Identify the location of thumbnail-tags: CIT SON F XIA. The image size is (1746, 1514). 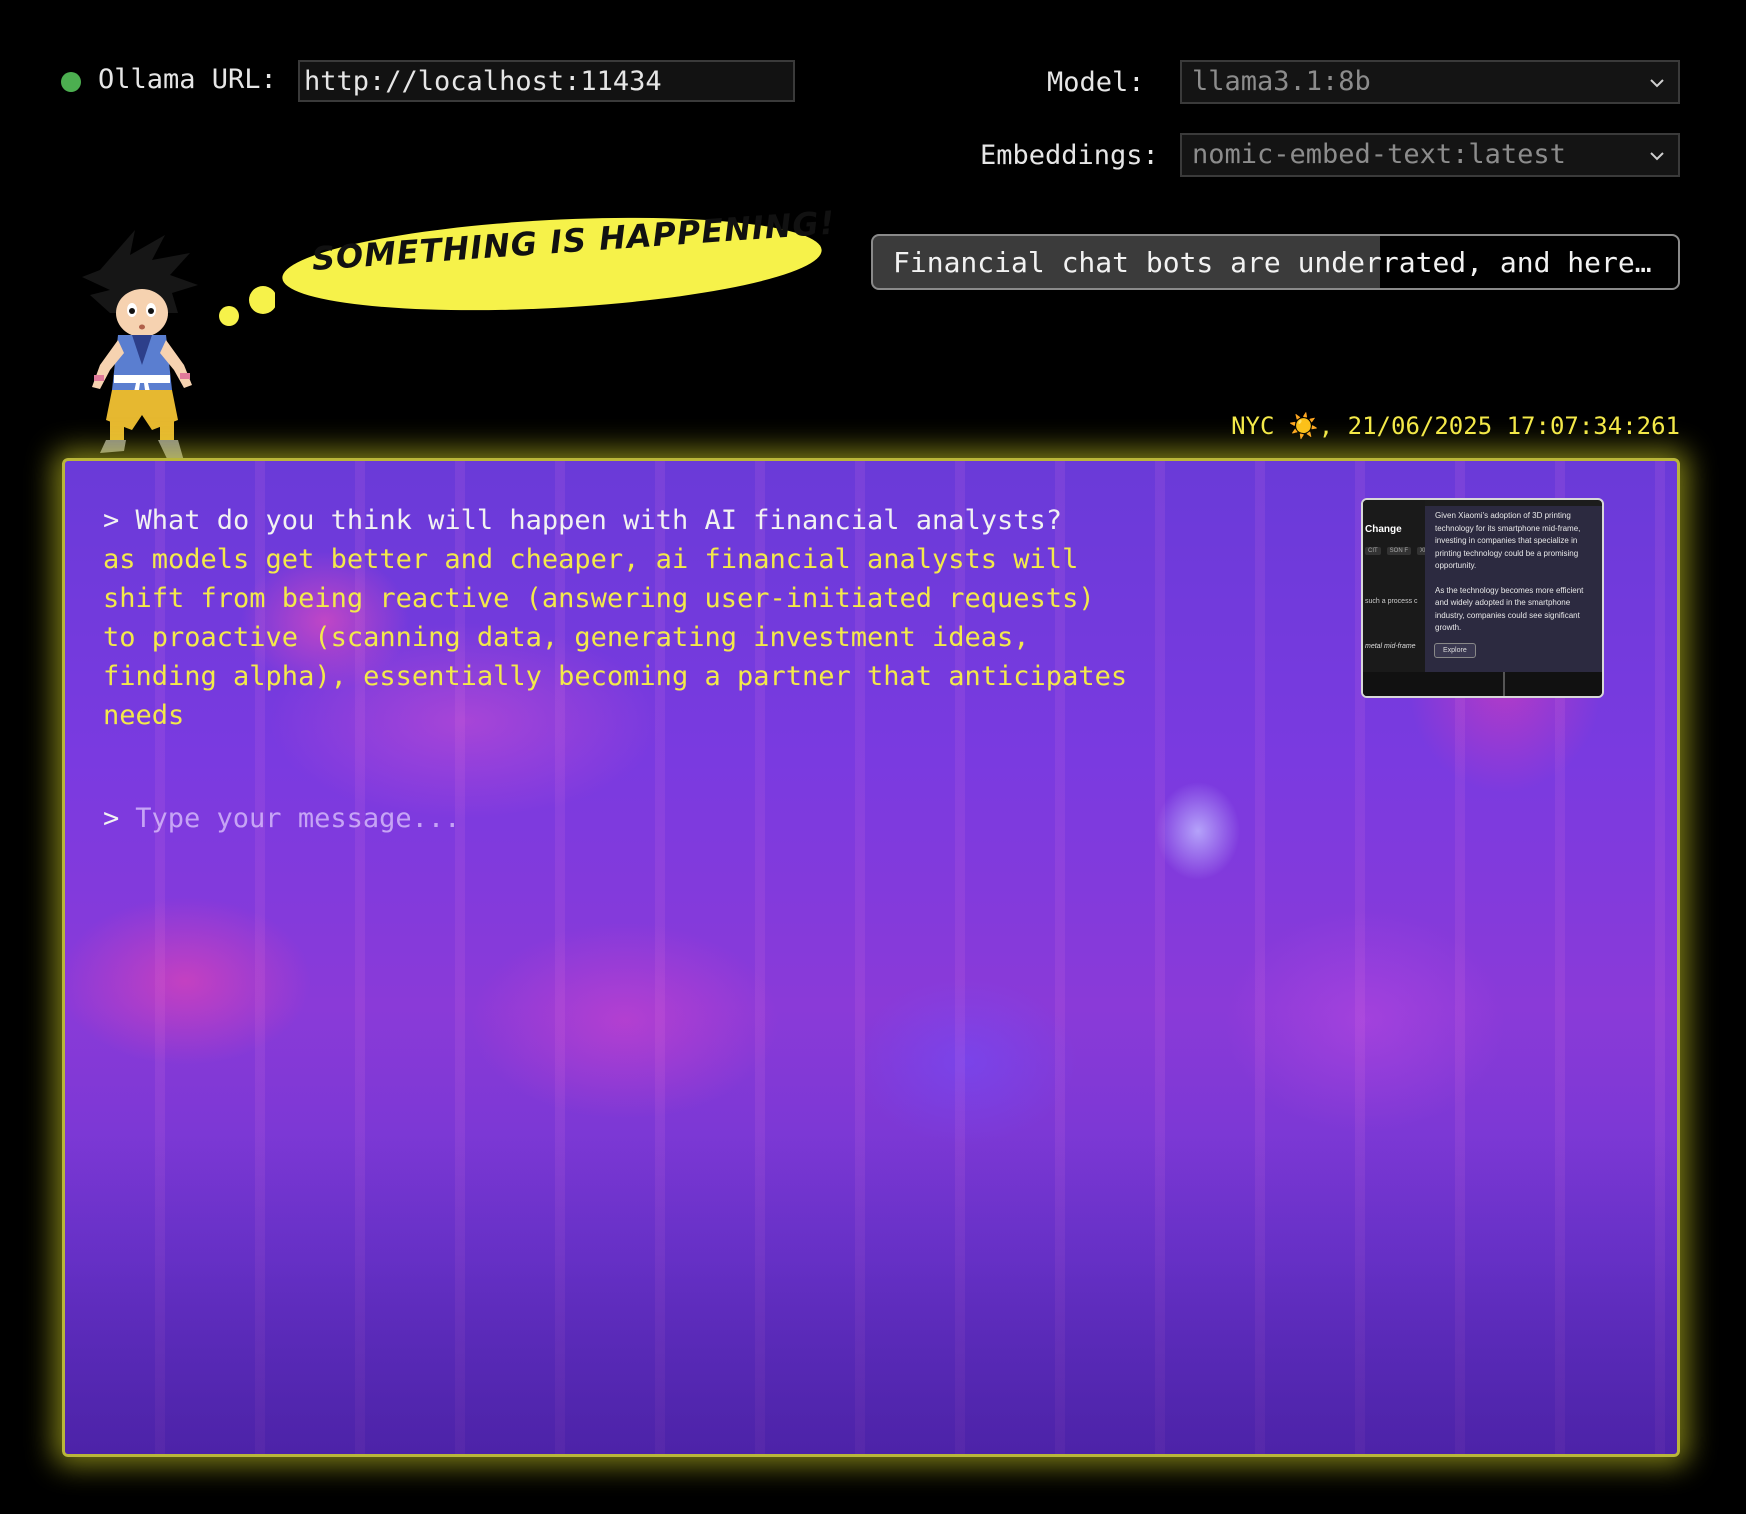
(1399, 551).